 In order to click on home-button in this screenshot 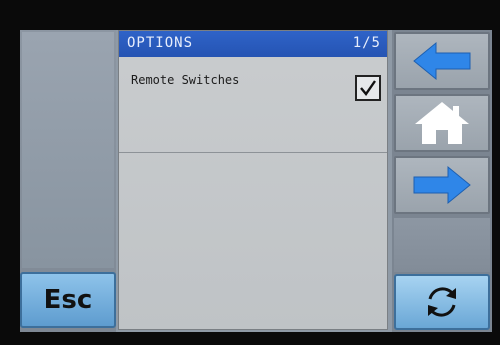, I will do `click(442, 123)`.